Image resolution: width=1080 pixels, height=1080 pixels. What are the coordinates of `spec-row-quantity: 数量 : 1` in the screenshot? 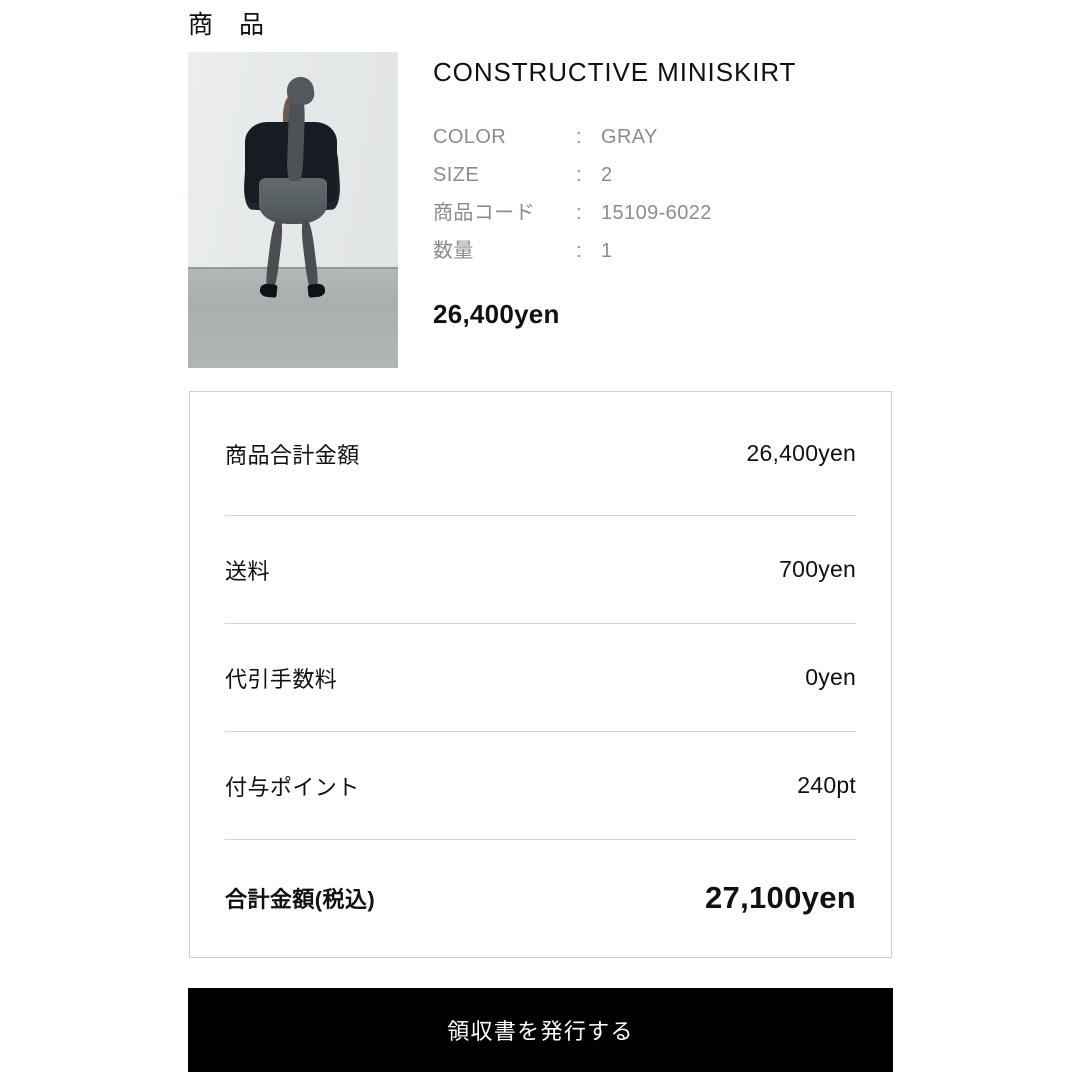 It's located at (663, 251).